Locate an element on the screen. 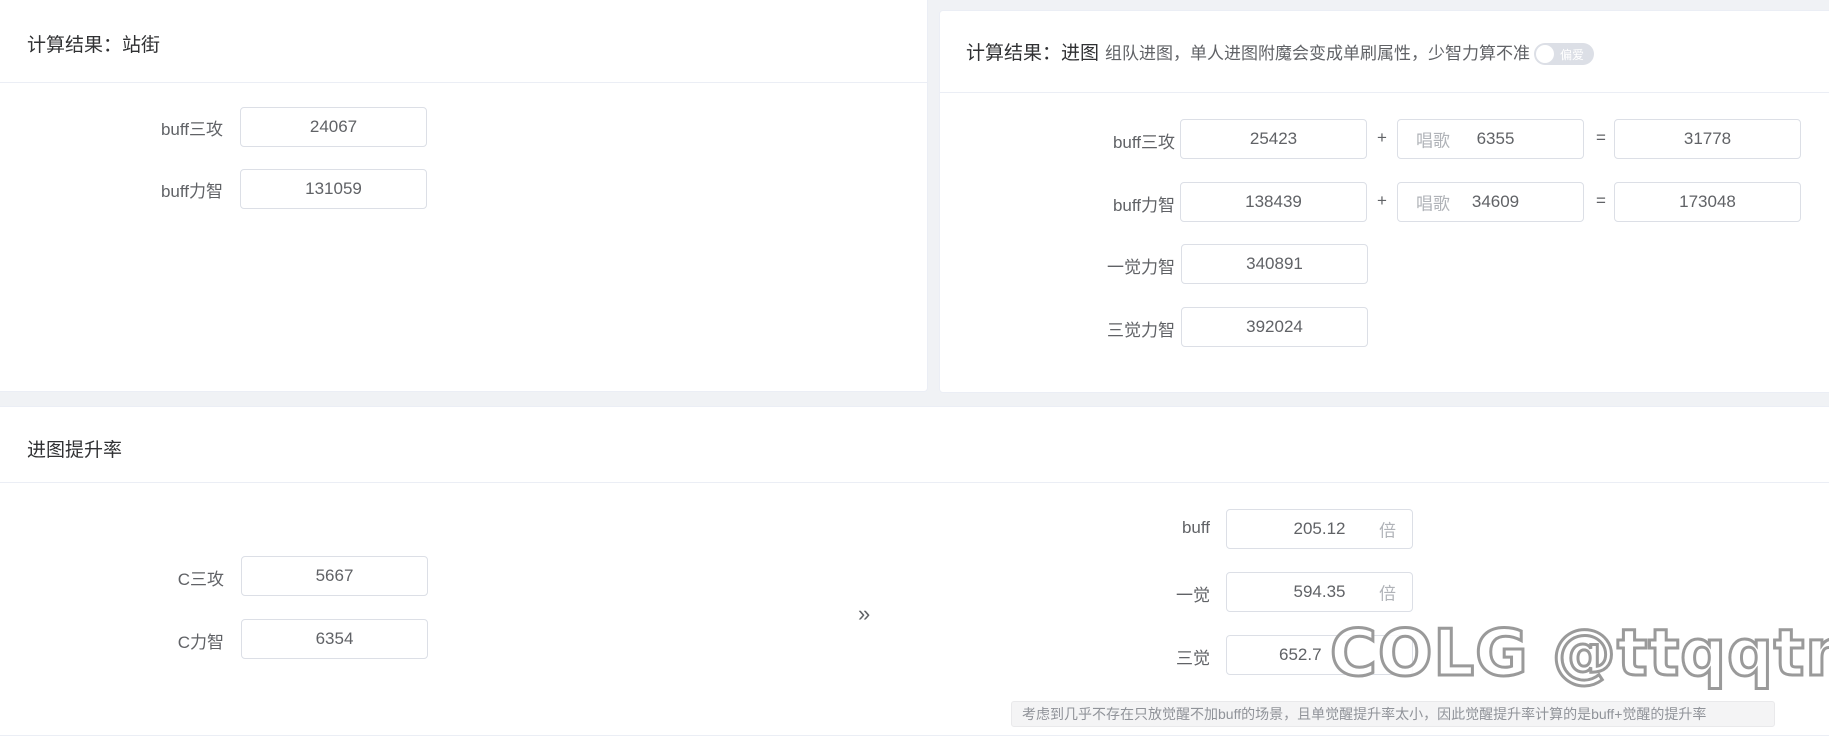 This screenshot has width=1829, height=736. rate-row-label: 一觉 is located at coordinates (1193, 595).